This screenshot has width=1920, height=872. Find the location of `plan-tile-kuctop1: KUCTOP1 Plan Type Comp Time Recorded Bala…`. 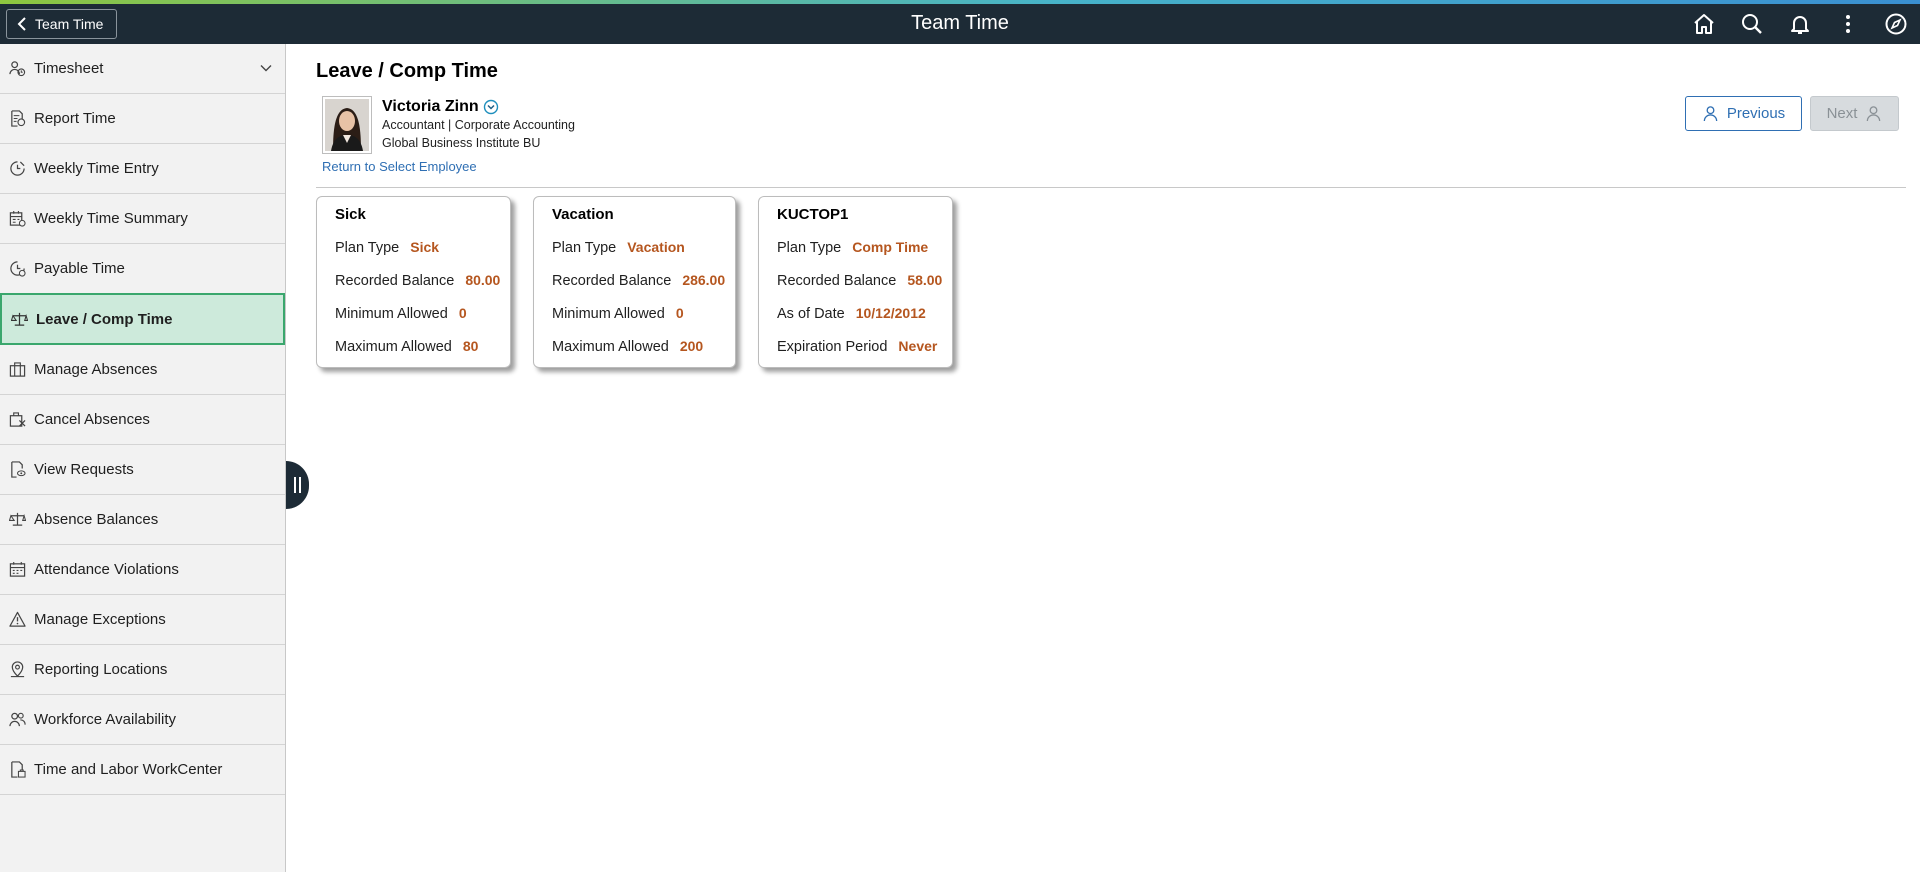

plan-tile-kuctop1: KUCTOP1 Plan Type Comp Time Recorded Bala… is located at coordinates (855, 282).